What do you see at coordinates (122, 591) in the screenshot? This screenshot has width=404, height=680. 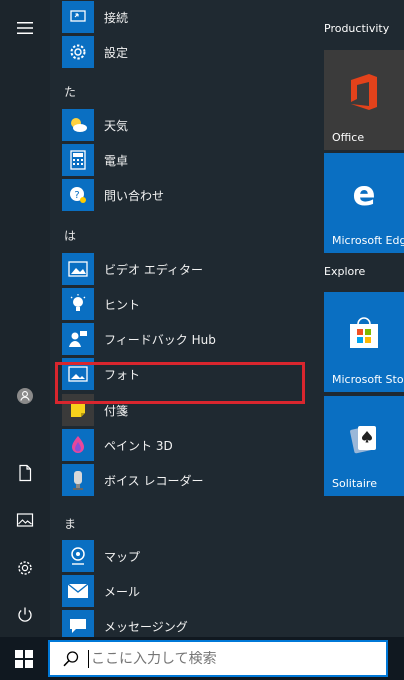 I see `app-label: メール` at bounding box center [122, 591].